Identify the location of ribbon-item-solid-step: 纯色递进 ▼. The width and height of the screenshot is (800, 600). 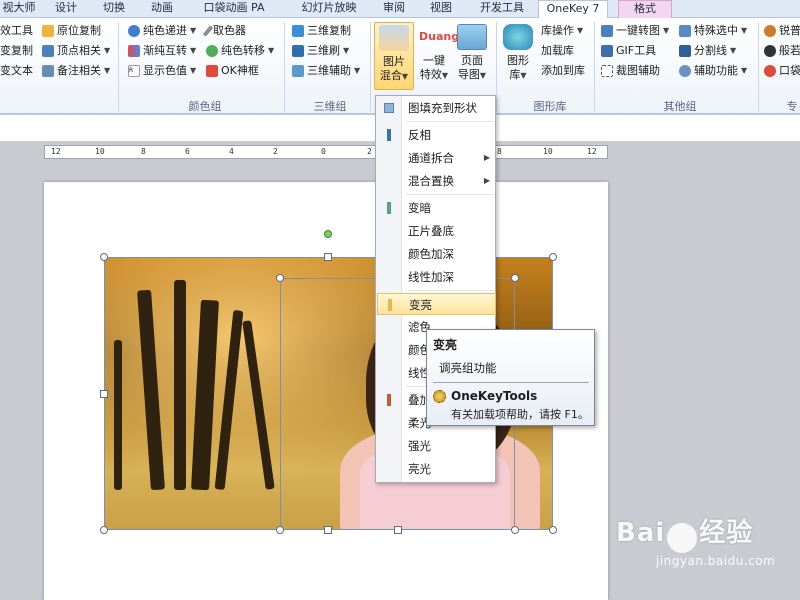
(162, 31).